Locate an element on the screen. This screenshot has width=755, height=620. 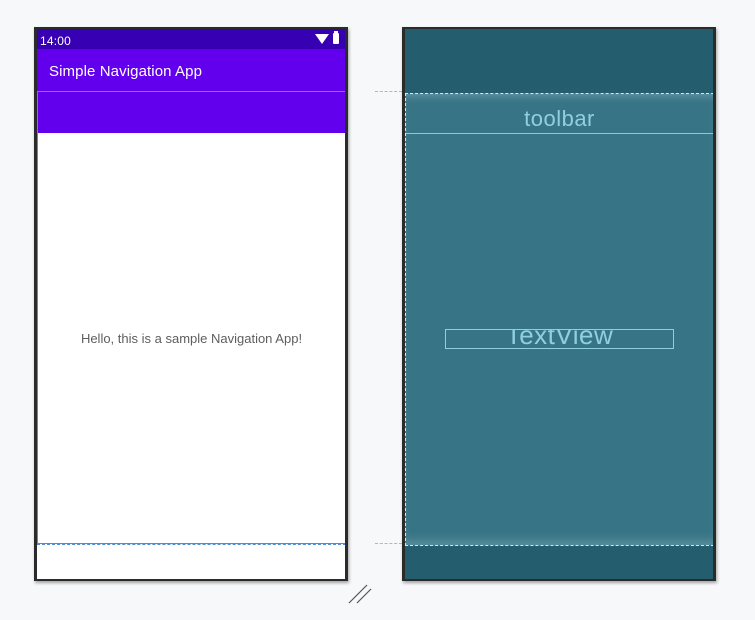
bottom-alignment-guide is located at coordinates (388, 543).